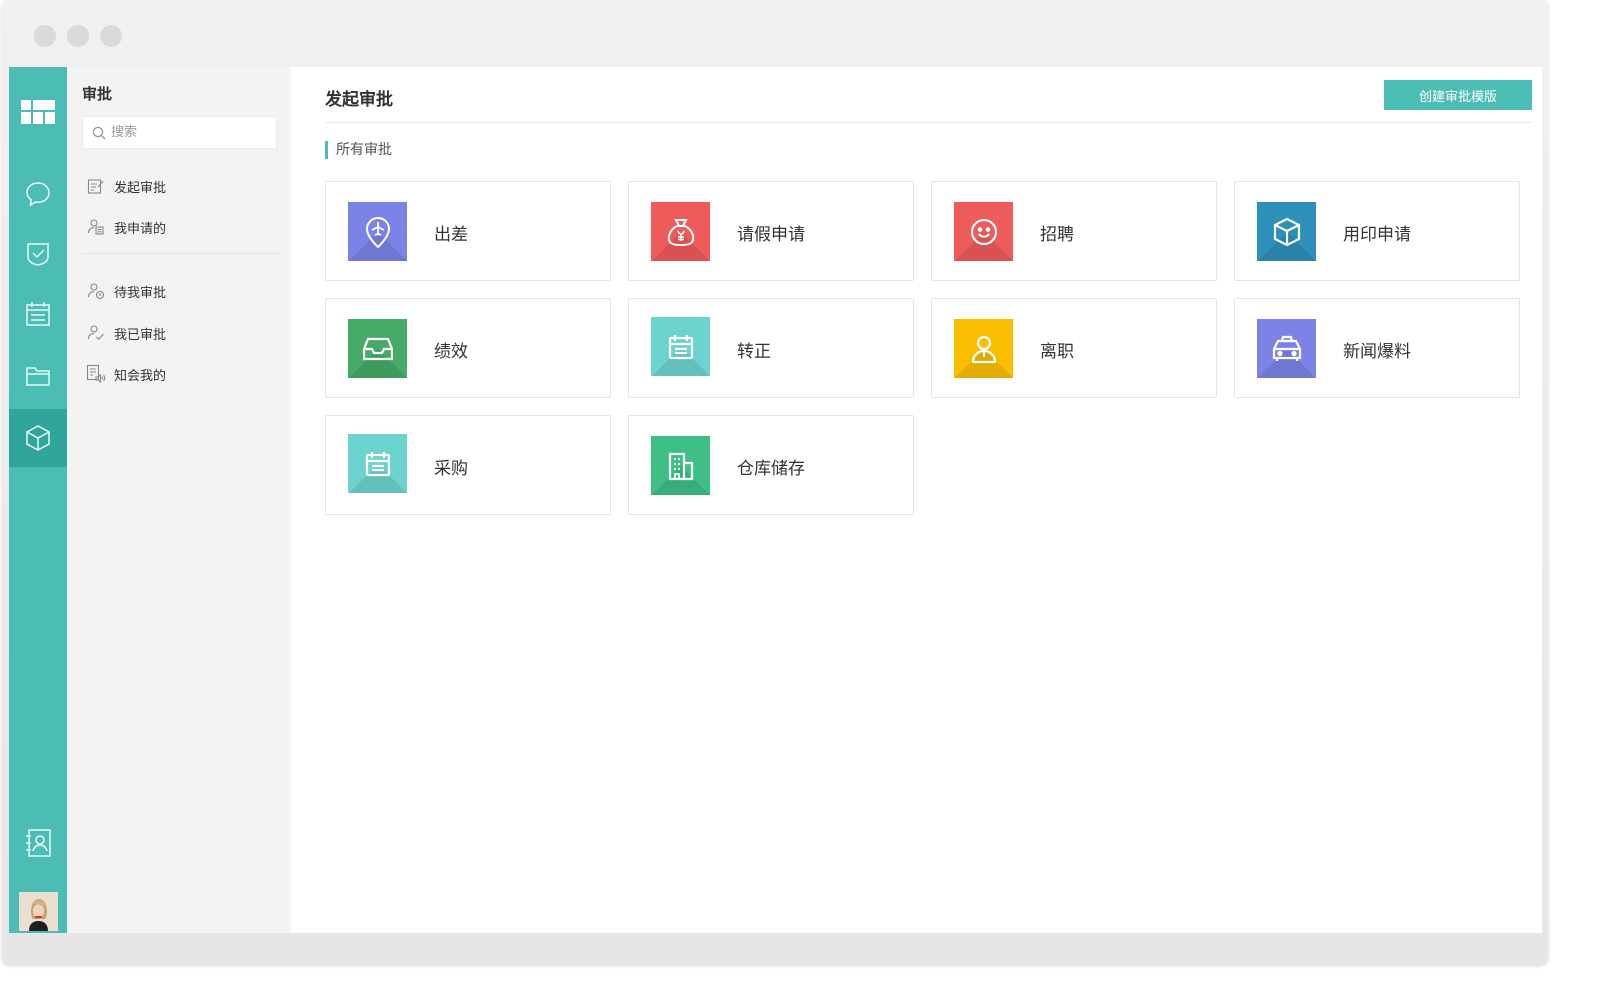  I want to click on rail-contacts, so click(38, 843).